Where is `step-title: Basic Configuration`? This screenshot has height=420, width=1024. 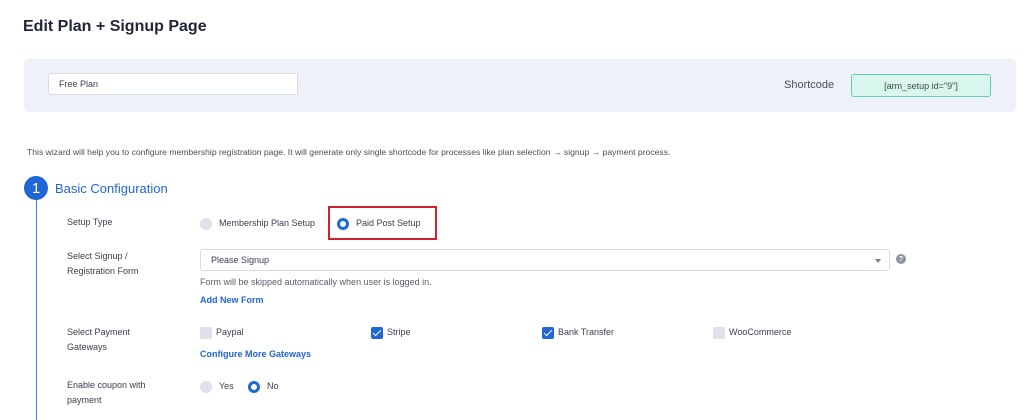 step-title: Basic Configuration is located at coordinates (111, 188).